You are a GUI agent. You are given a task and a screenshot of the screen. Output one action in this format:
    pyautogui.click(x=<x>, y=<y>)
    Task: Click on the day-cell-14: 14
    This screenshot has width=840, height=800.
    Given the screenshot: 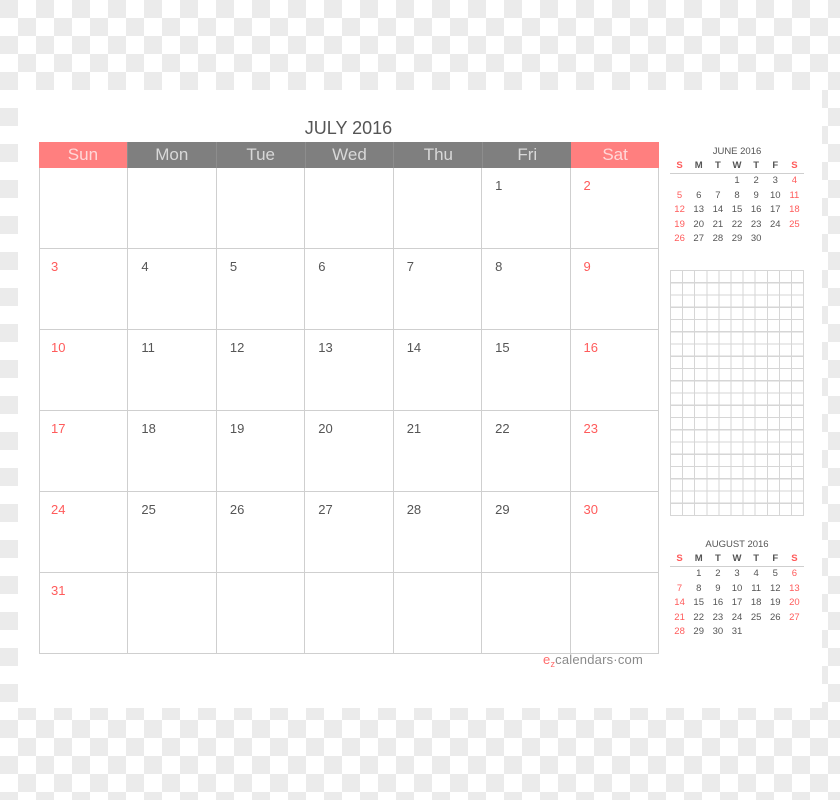 What is the action you would take?
    pyautogui.click(x=438, y=370)
    